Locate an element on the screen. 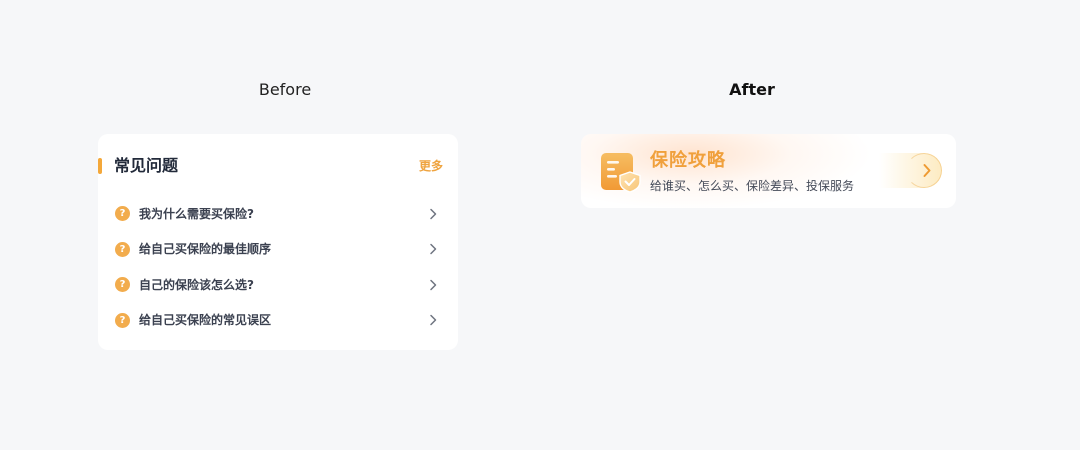 This screenshot has height=450, width=1080. faq-question-text: 我为什么需要买保险? is located at coordinates (196, 213).